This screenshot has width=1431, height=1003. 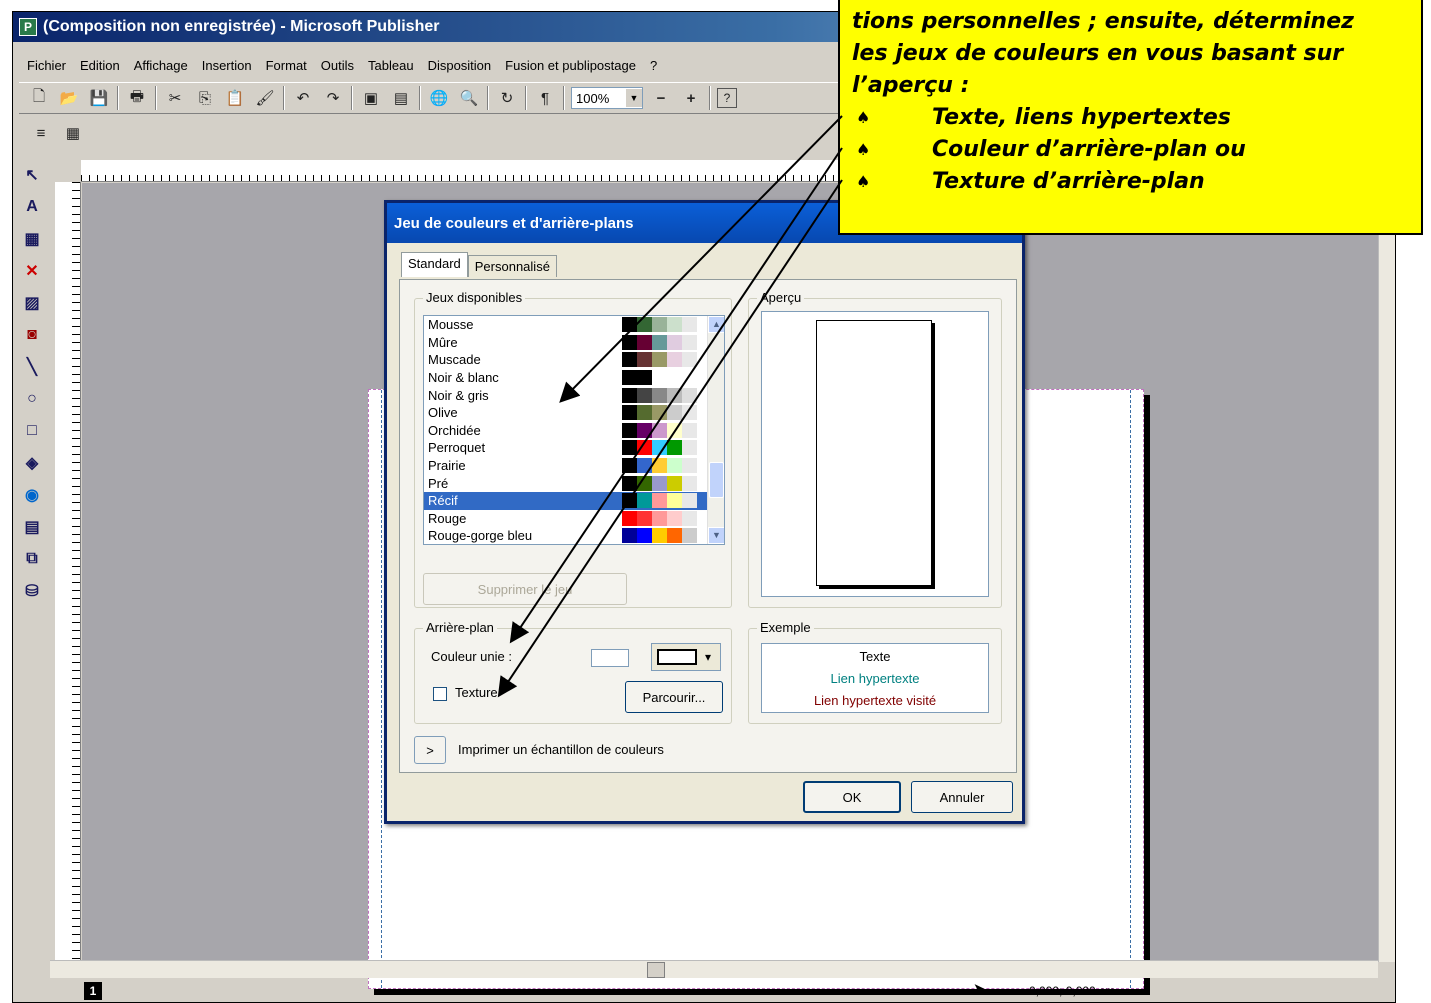 I want to click on new-document-icon: 🗋, so click(x=39, y=98).